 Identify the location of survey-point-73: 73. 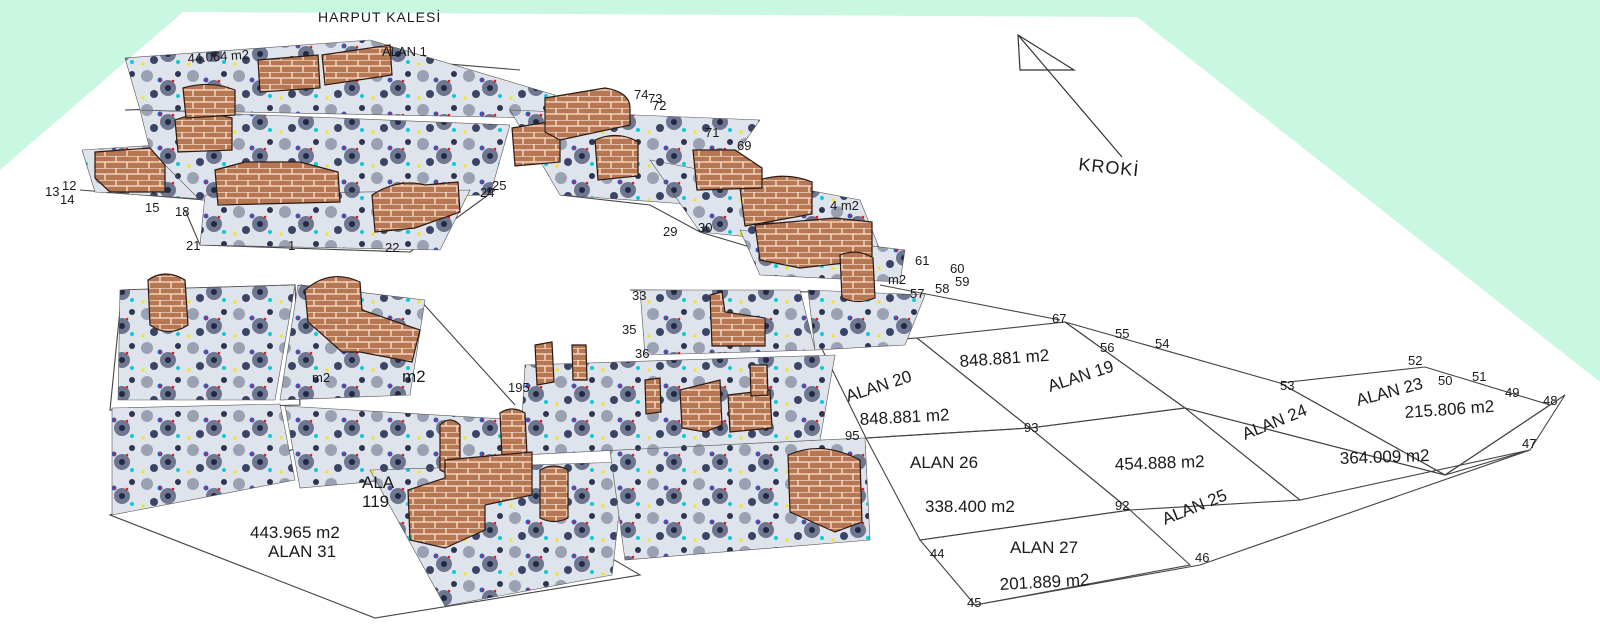
(655, 98).